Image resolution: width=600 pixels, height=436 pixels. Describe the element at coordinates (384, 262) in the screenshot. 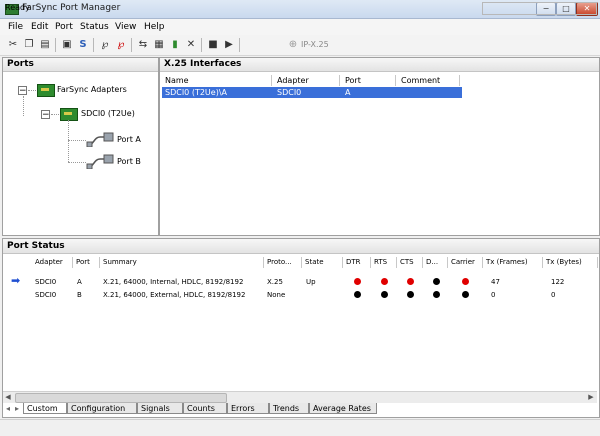

I see `column-header-rts: RTS` at that location.